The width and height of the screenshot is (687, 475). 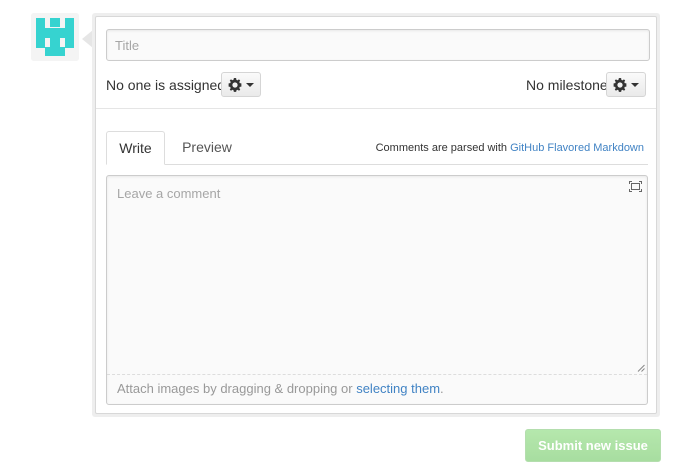 I want to click on milestone-label: No milestone, so click(x=567, y=85).